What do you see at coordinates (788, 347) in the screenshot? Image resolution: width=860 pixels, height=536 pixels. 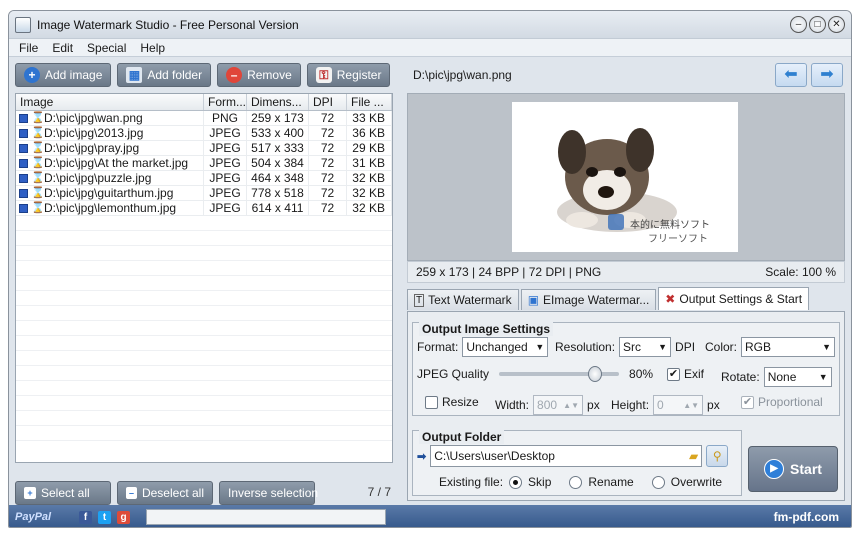 I see `color-select: RGB ▼` at bounding box center [788, 347].